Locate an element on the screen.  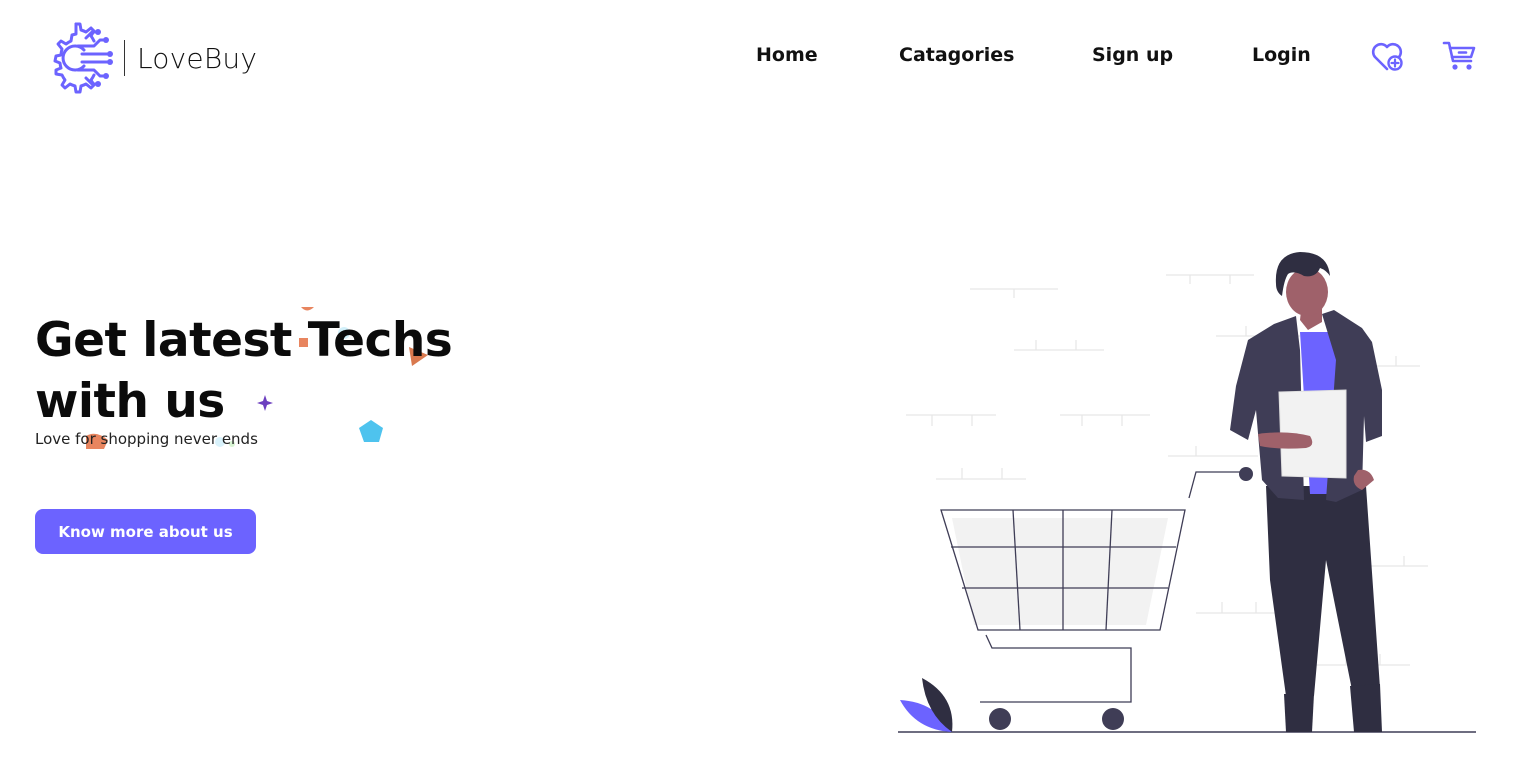
man-hand is located at coordinates (1285, 440).